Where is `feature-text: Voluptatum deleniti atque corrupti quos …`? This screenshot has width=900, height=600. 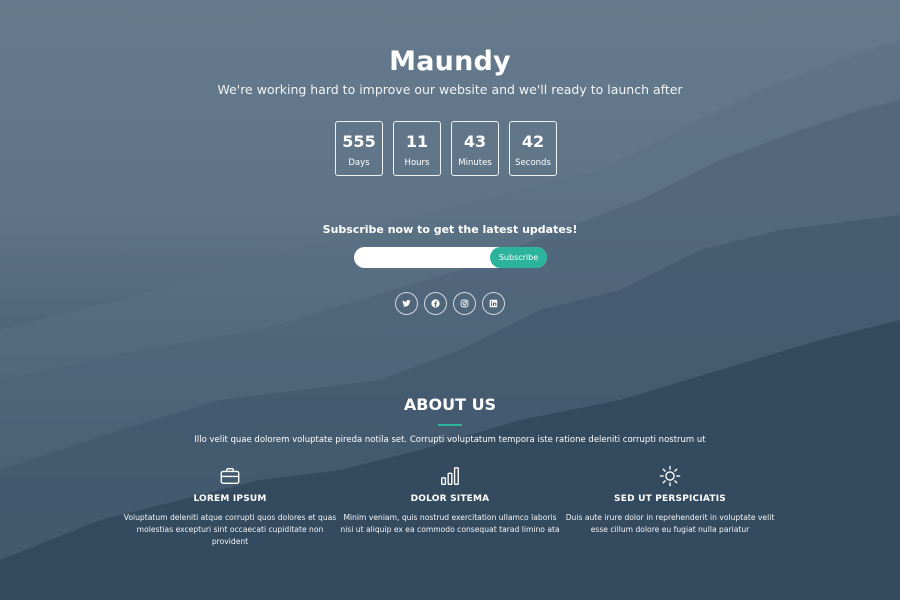 feature-text: Voluptatum deleniti atque corrupti quos … is located at coordinates (230, 529).